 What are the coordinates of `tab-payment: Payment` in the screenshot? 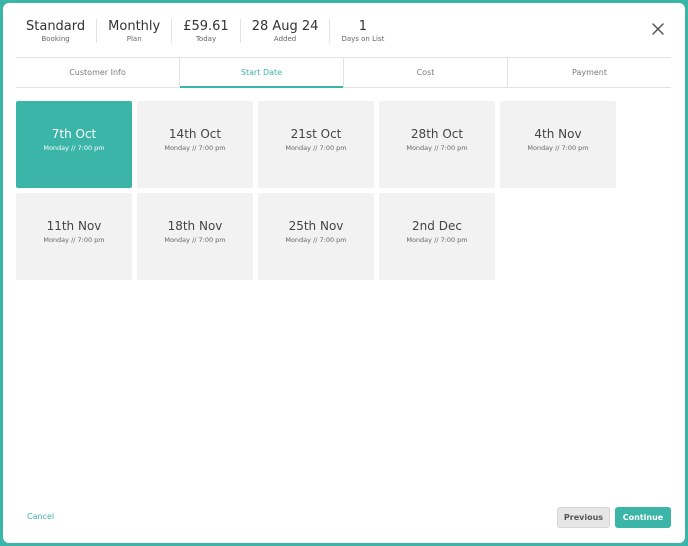 It's located at (589, 72).